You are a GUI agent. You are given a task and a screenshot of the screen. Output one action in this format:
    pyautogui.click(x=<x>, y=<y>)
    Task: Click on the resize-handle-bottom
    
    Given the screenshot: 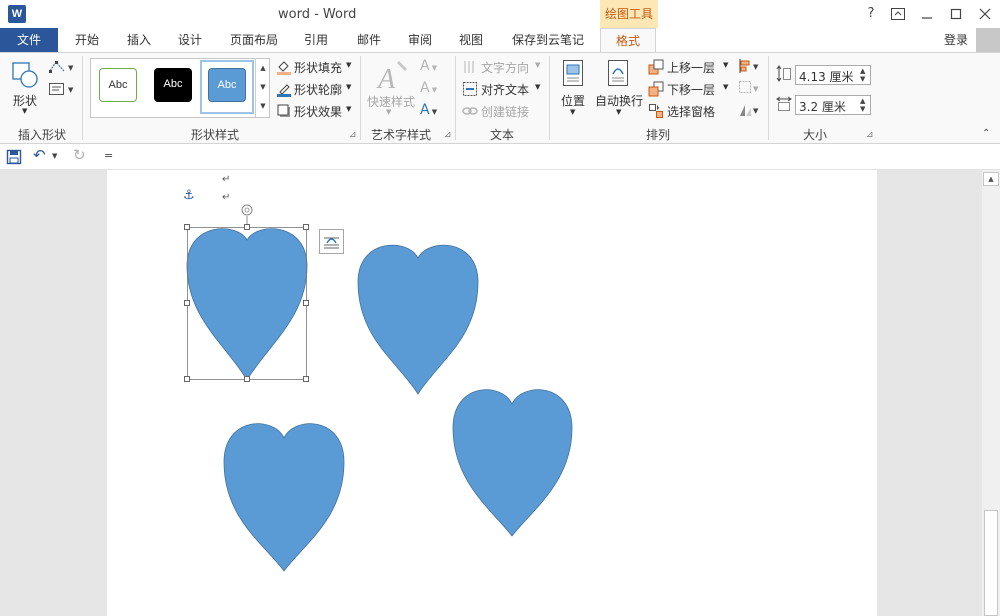 What is the action you would take?
    pyautogui.click(x=247, y=379)
    